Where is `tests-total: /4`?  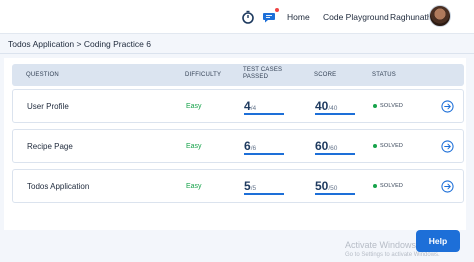 tests-total: /4 is located at coordinates (253, 108).